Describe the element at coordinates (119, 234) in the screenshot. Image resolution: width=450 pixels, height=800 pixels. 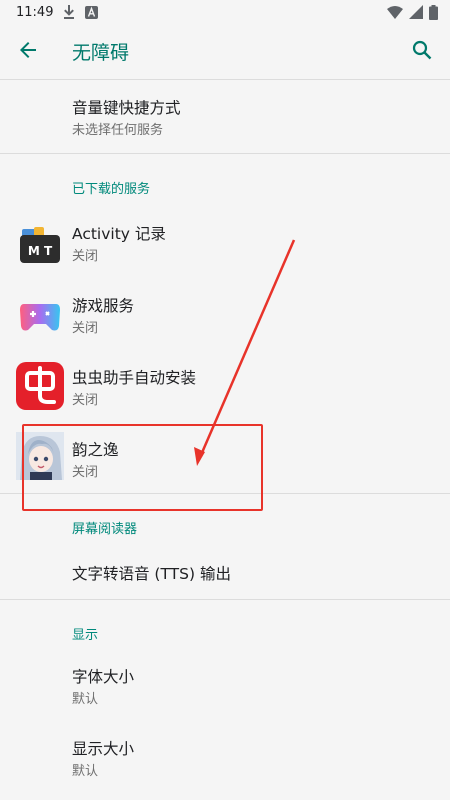
I see `service-title: Activity 记录` at that location.